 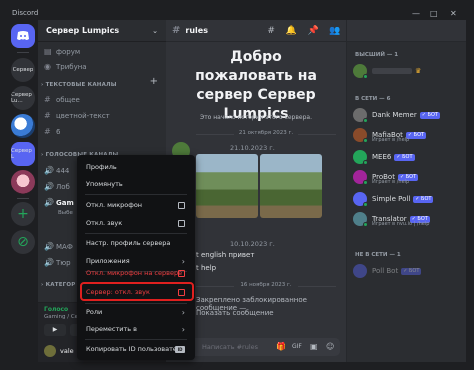 I want to click on menu-item-server-profile: Настр. профиль сервера, so click(x=136, y=243).